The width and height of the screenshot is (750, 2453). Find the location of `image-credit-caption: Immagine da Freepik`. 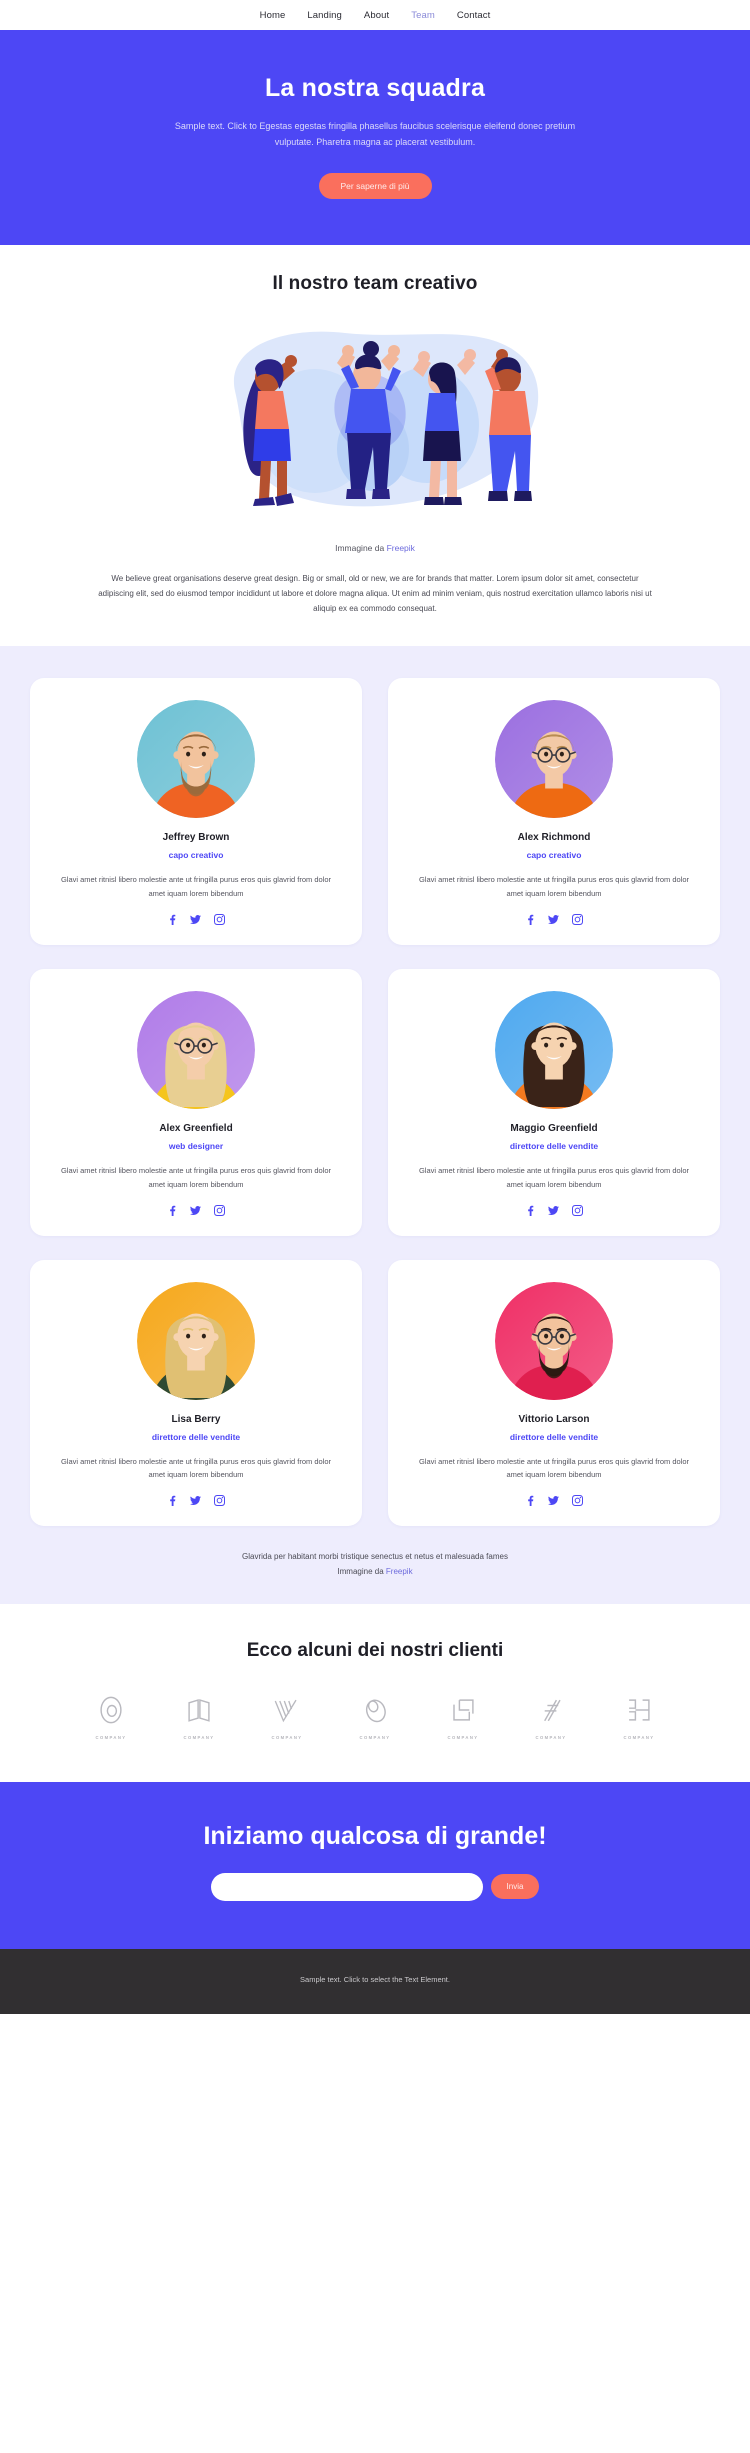

image-credit-caption: Immagine da Freepik is located at coordinates (375, 548).